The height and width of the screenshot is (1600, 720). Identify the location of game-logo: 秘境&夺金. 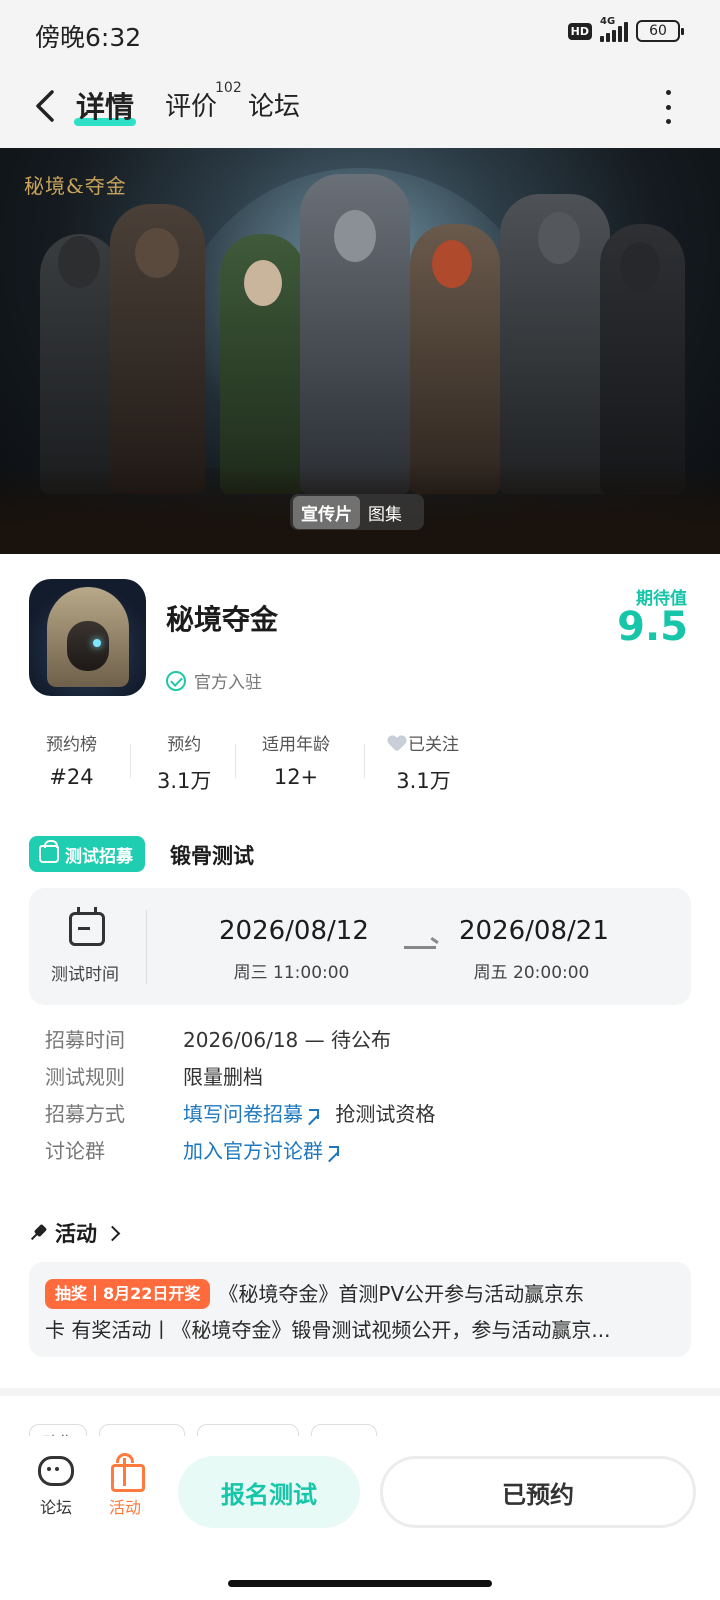
(75, 186).